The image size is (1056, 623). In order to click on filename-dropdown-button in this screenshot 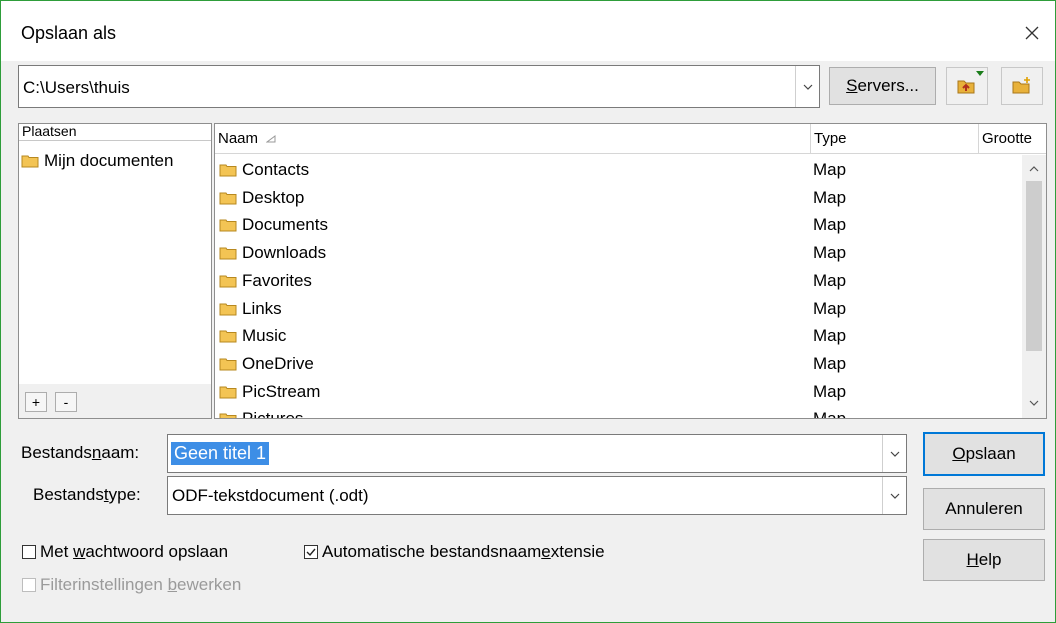, I will do `click(894, 453)`.